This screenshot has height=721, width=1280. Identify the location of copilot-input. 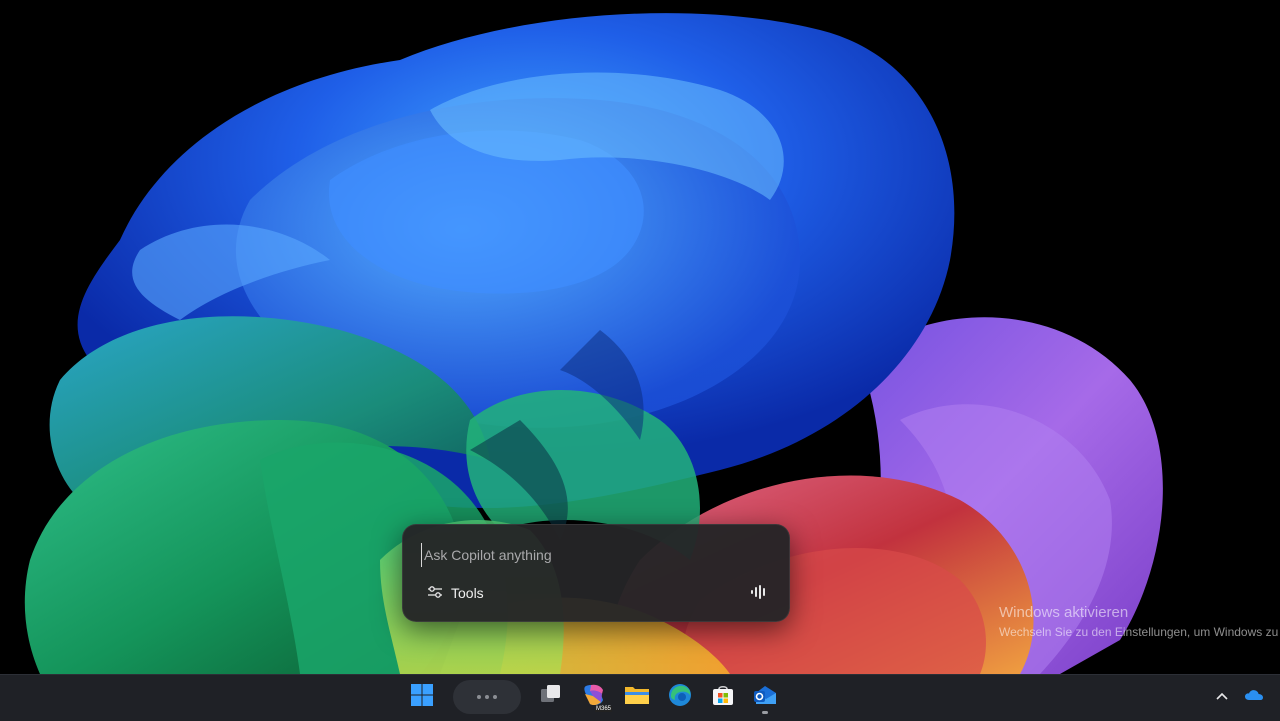
(592, 555).